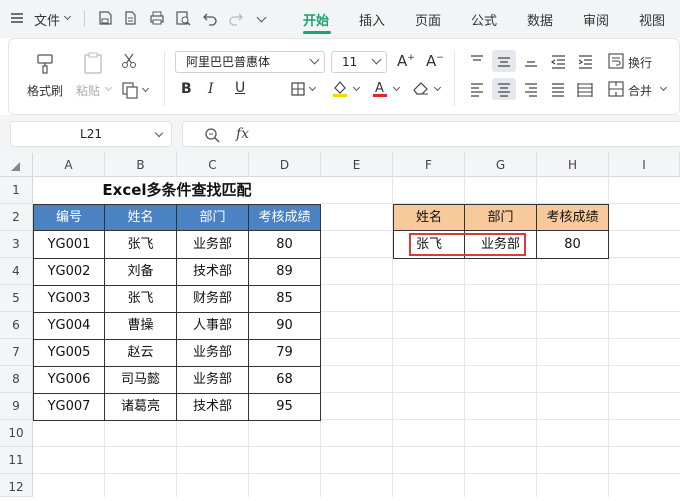  What do you see at coordinates (340, 88) in the screenshot?
I see `fill-color-icon` at bounding box center [340, 88].